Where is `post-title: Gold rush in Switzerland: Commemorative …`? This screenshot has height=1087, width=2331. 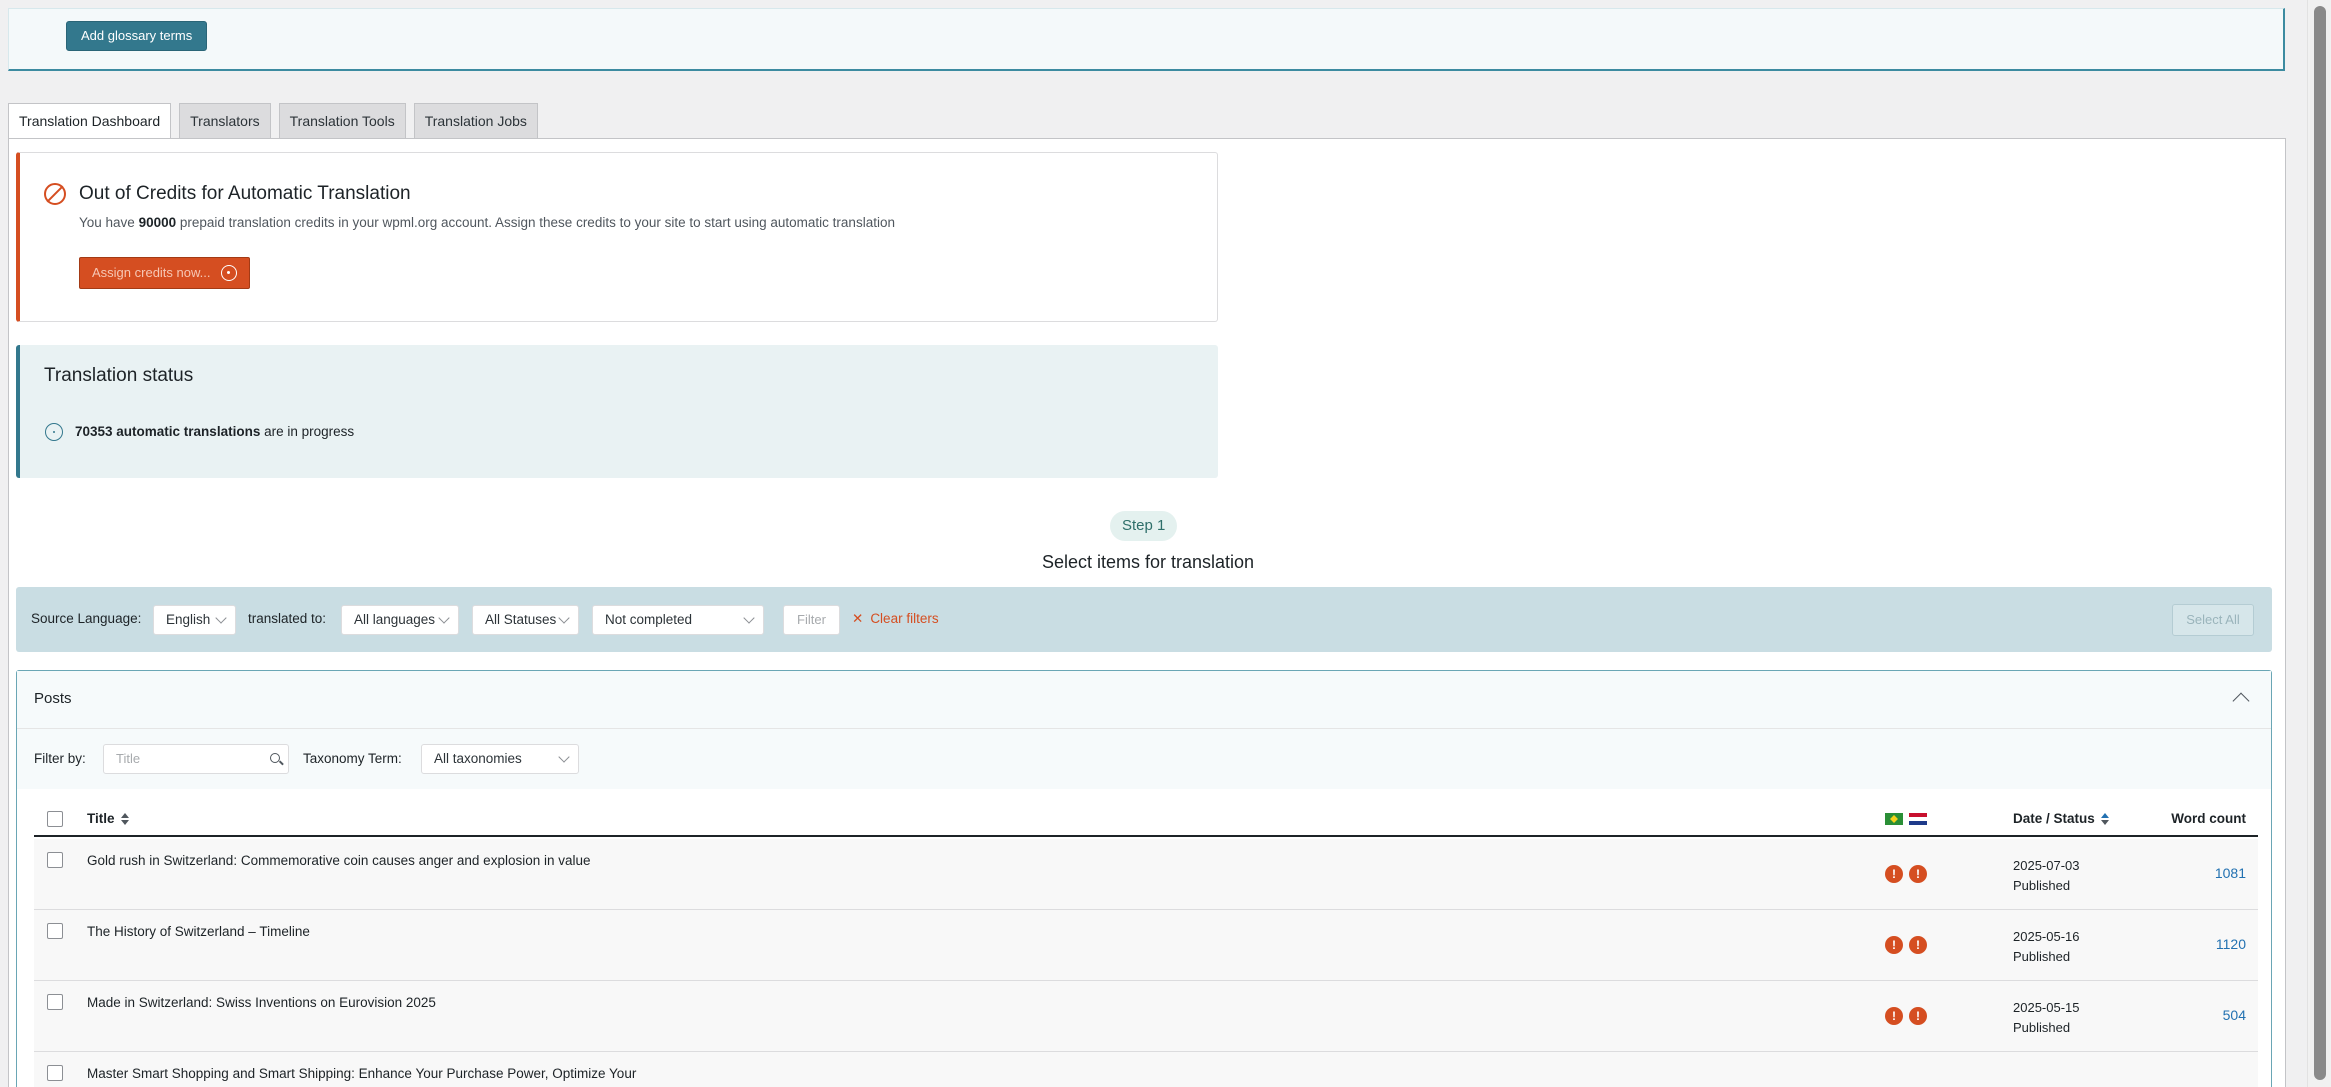 post-title: Gold rush in Switzerland: Commemorative … is located at coordinates (339, 860).